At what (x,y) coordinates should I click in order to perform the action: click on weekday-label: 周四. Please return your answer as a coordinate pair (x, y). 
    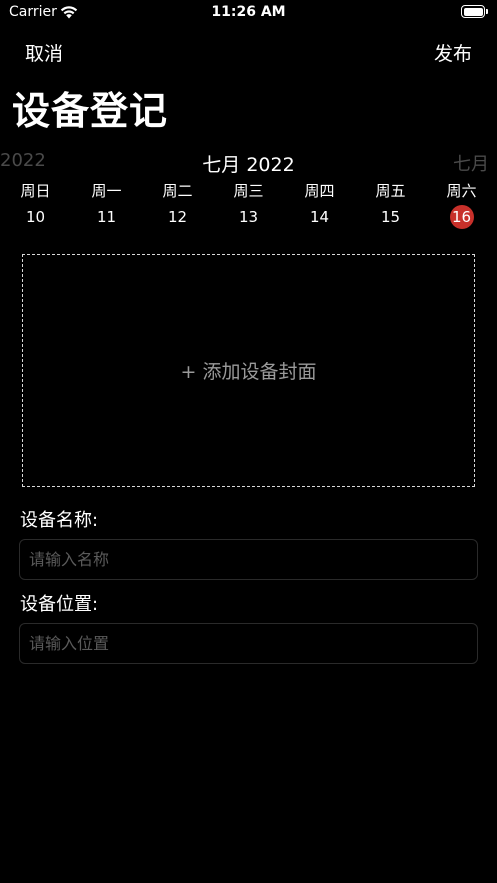
    Looking at the image, I should click on (319, 191).